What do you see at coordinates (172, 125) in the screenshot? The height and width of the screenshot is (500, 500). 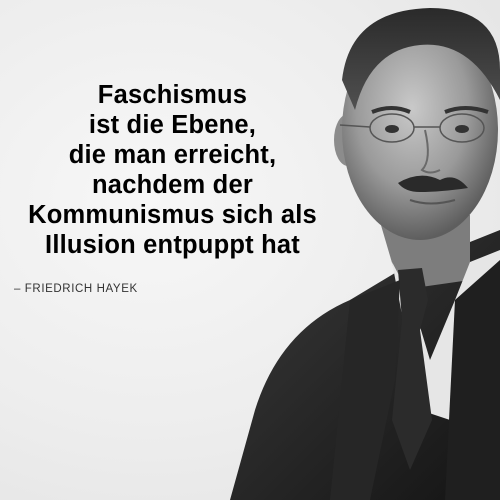 I see `quote-line: ist die Ebene,` at bounding box center [172, 125].